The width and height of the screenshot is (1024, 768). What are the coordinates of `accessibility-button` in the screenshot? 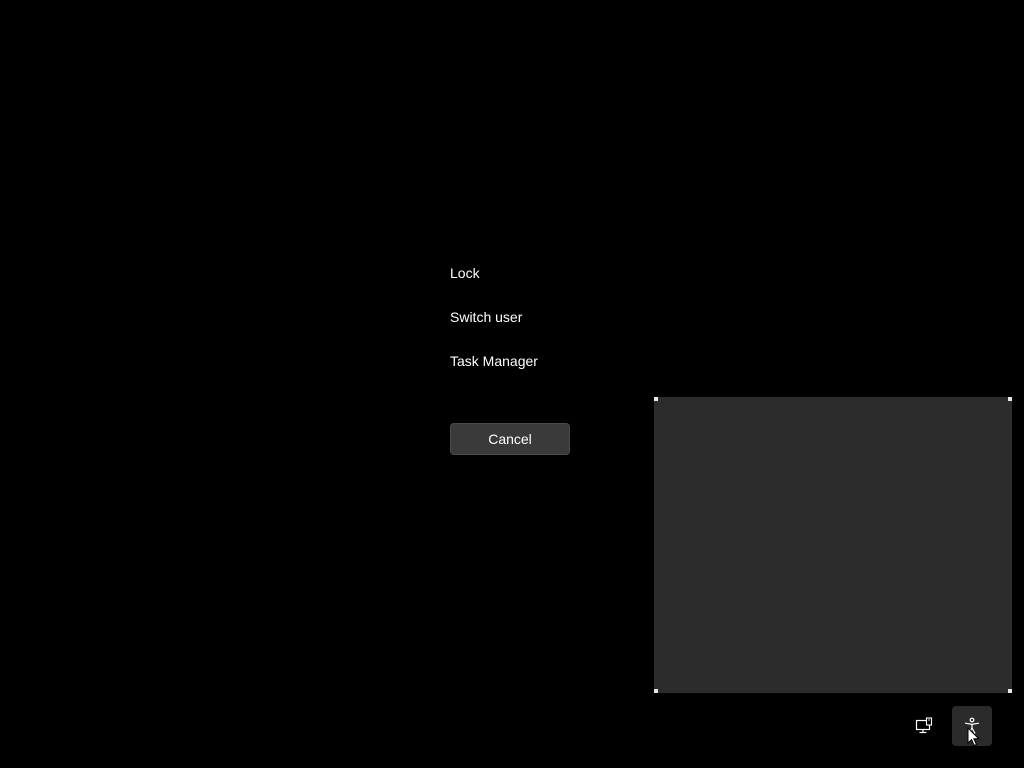 It's located at (972, 726).